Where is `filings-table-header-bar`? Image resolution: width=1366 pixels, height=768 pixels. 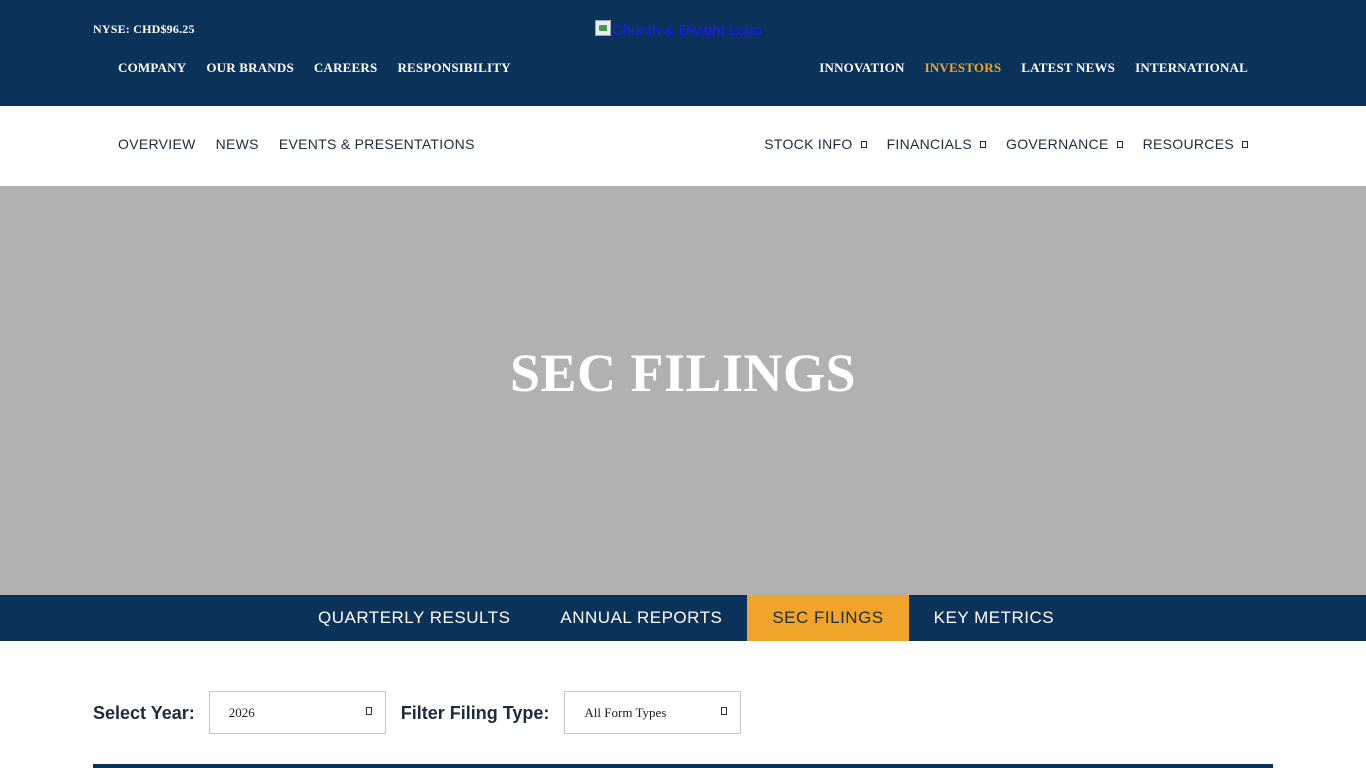
filings-table-header-bar is located at coordinates (683, 766).